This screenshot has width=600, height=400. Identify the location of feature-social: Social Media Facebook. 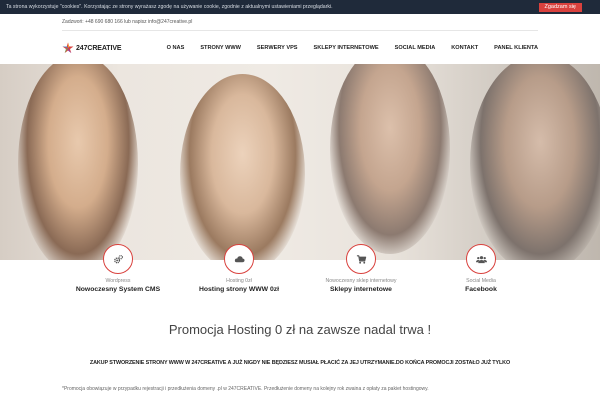
(481, 268).